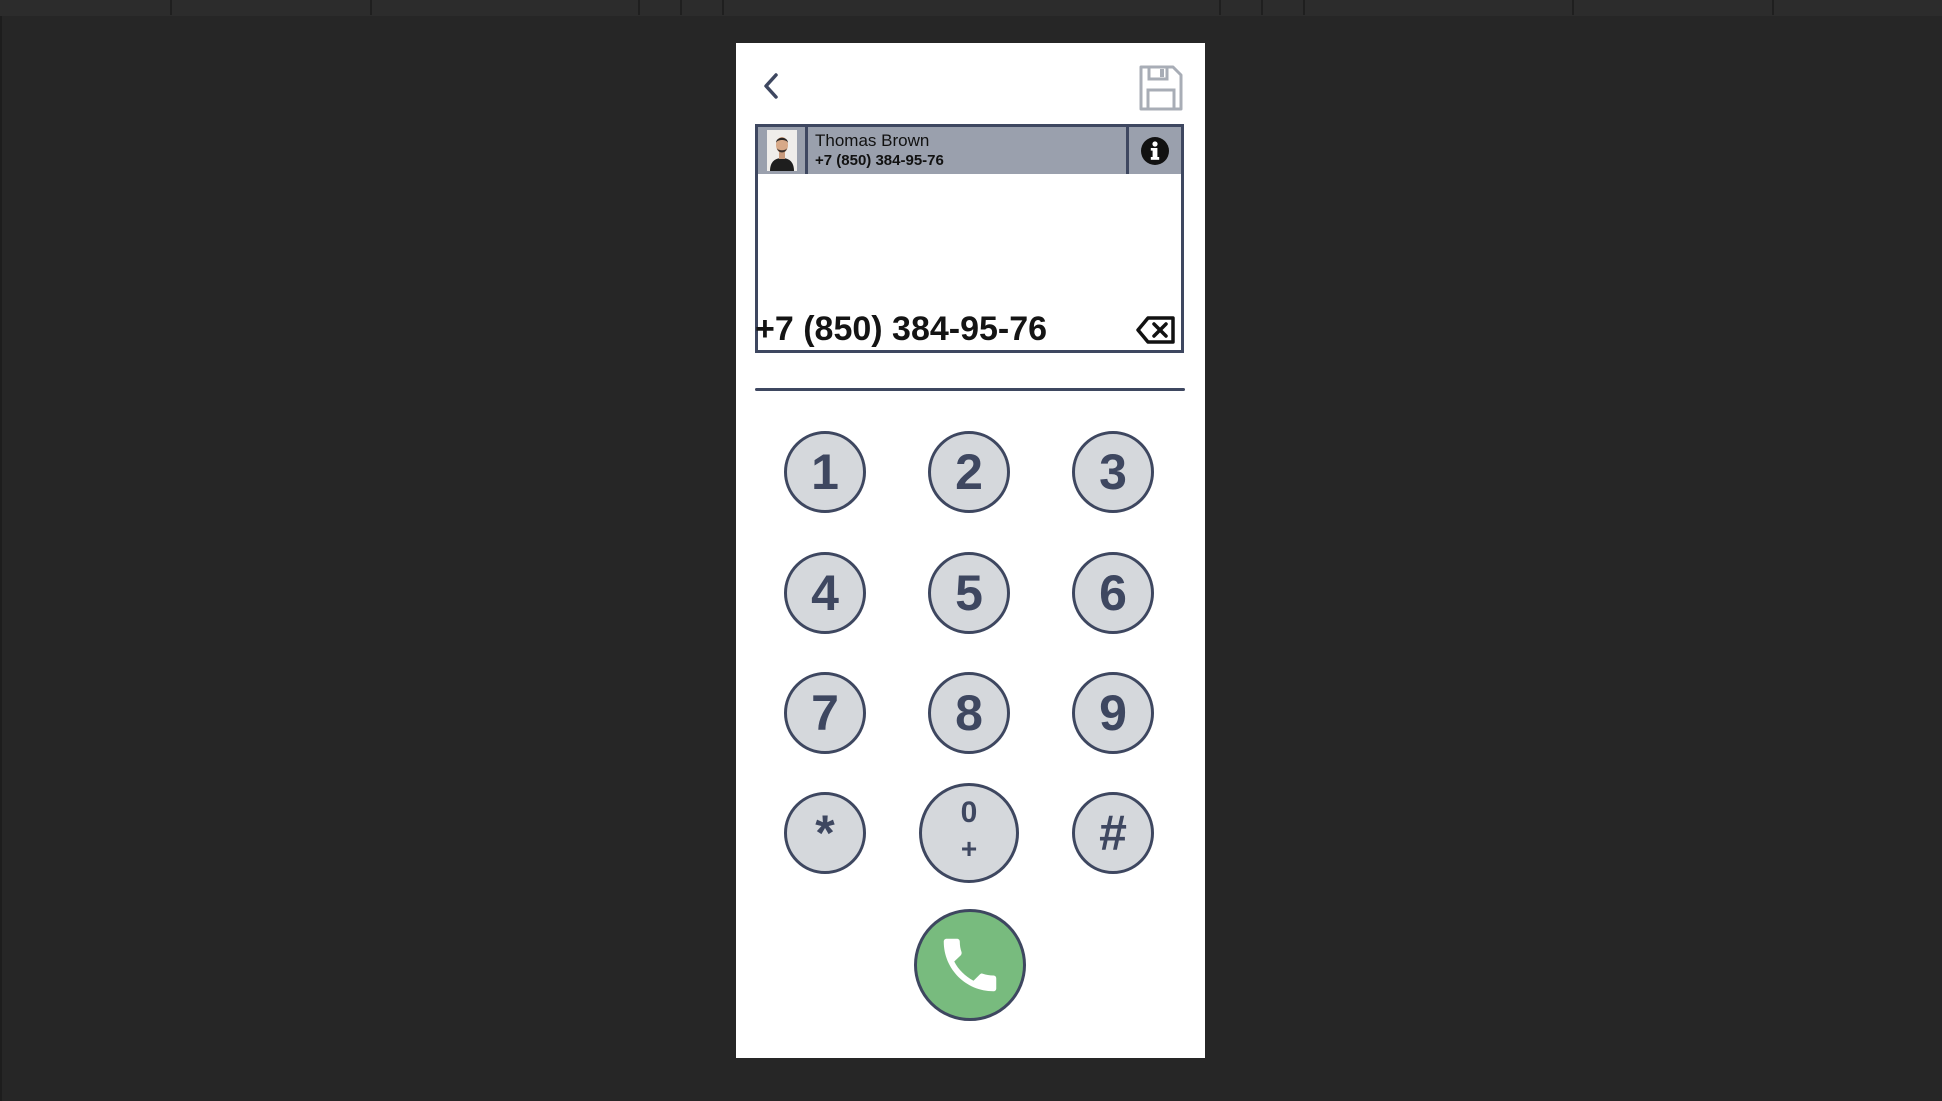 This screenshot has width=1942, height=1101. What do you see at coordinates (969, 593) in the screenshot?
I see `key-5: 5` at bounding box center [969, 593].